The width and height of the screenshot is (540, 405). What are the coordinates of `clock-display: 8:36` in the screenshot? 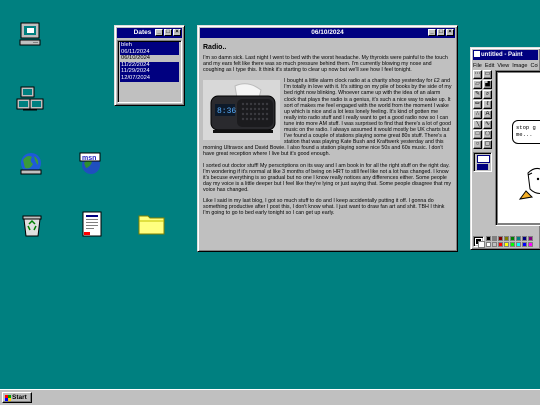 It's located at (226, 111).